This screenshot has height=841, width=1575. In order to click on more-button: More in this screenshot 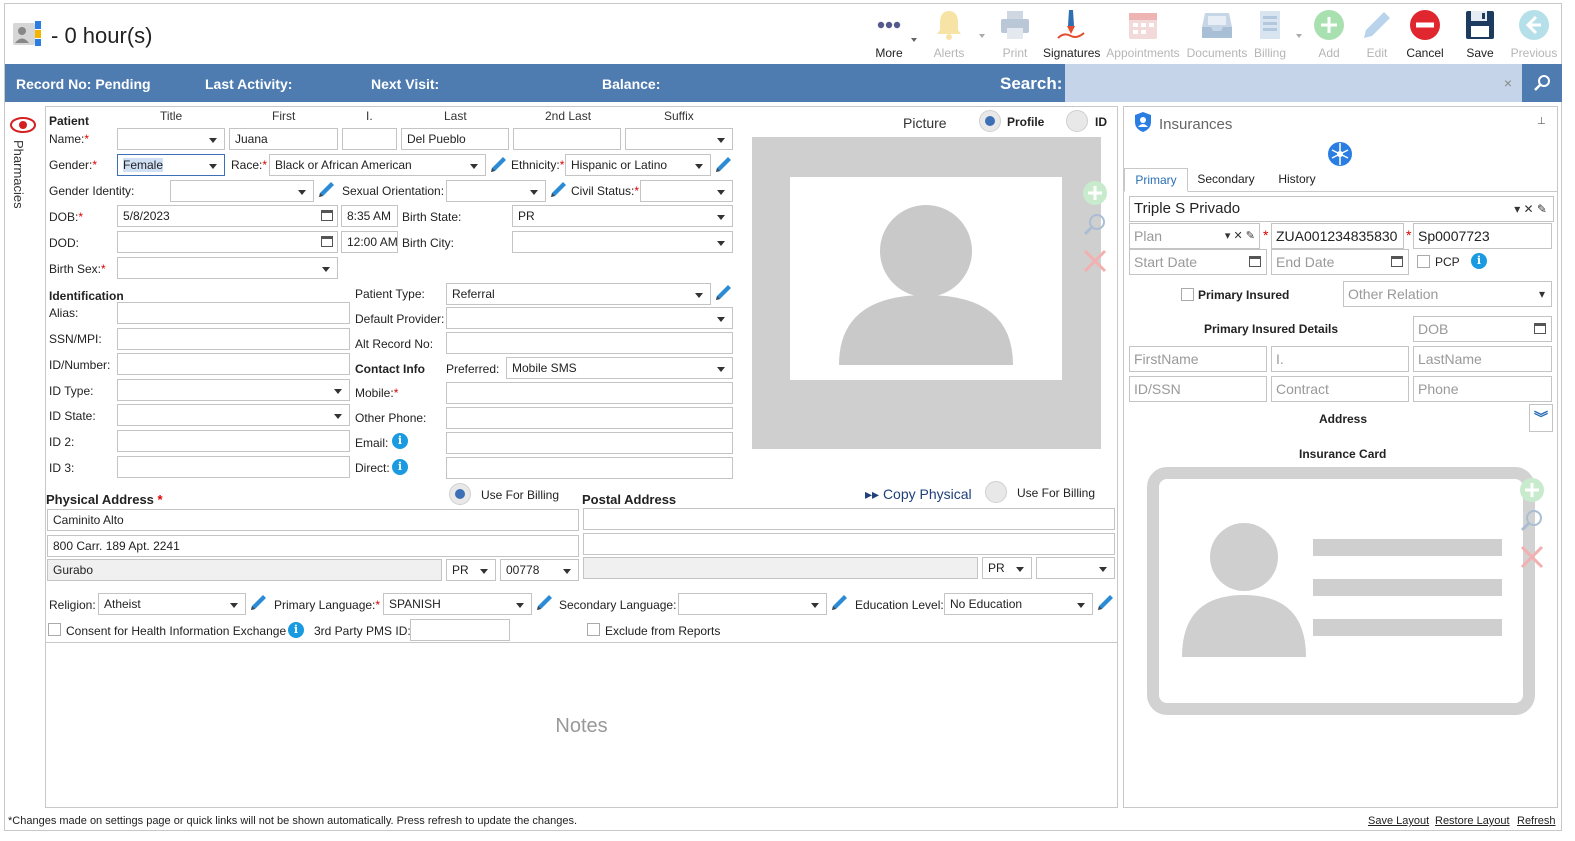, I will do `click(891, 34)`.